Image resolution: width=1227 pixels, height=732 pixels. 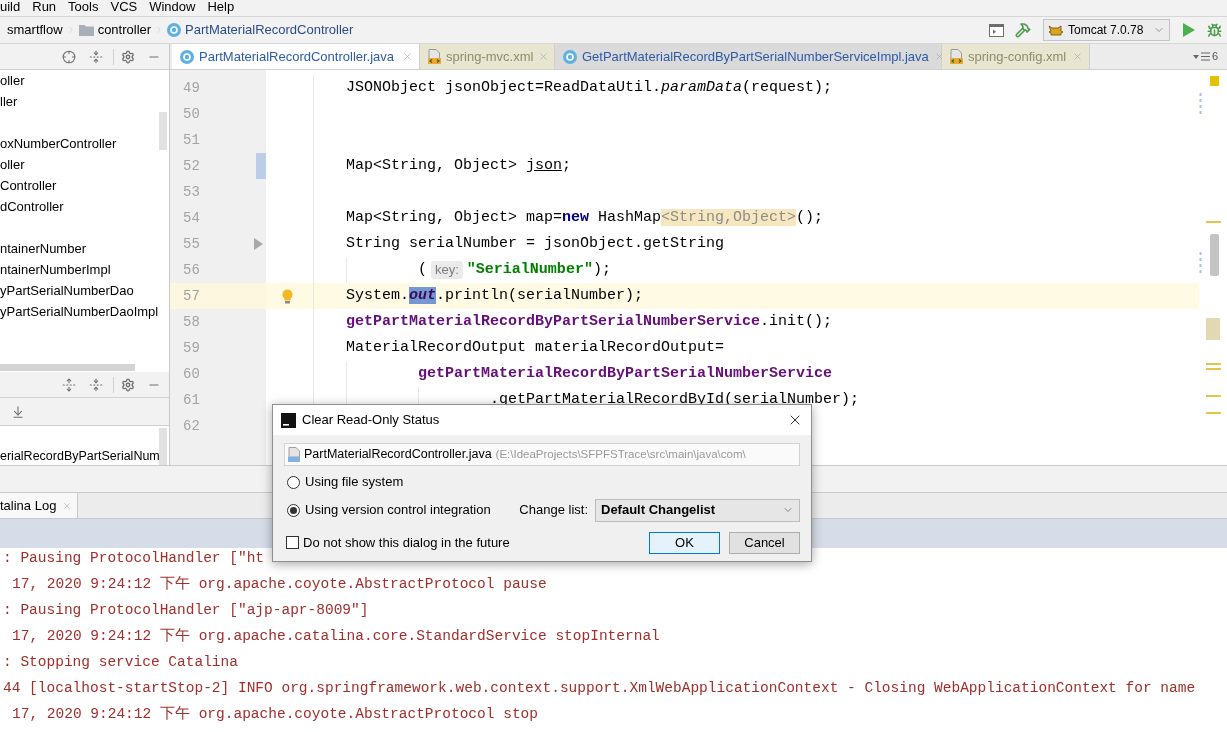 What do you see at coordinates (260, 30) in the screenshot?
I see `breadcrumb-item: PartMaterialRecordController` at bounding box center [260, 30].